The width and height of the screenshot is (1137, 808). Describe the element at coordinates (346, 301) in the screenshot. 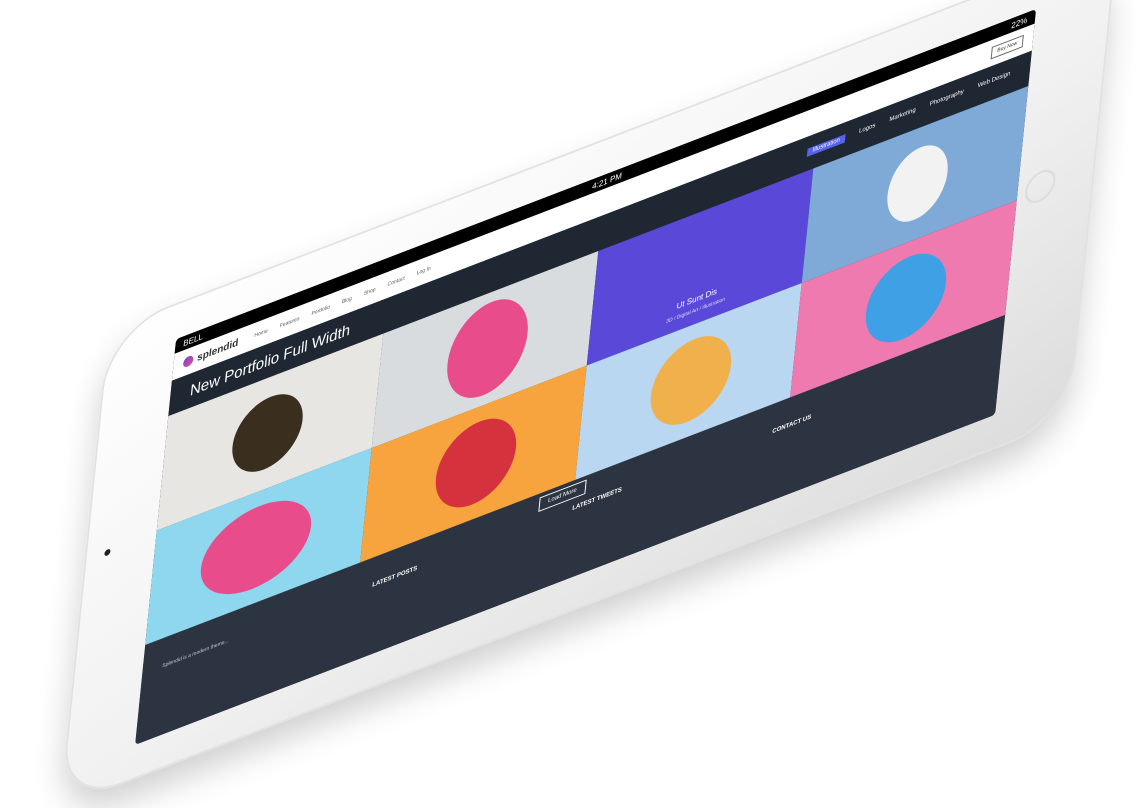

I see `nav-item-blog: Blog` at that location.